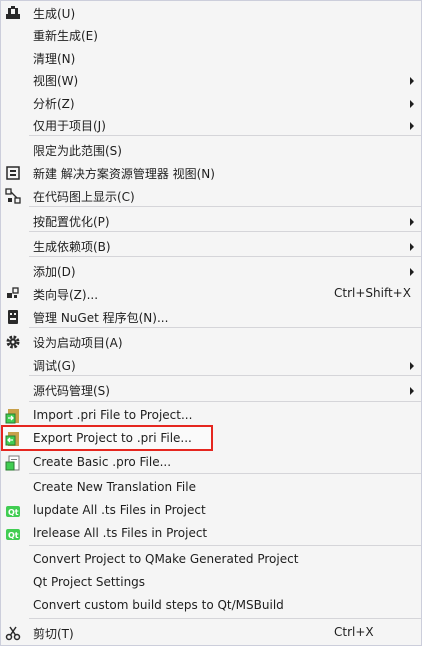 The height and width of the screenshot is (646, 422). I want to click on menu-item-label: 清理(N), so click(54, 59).